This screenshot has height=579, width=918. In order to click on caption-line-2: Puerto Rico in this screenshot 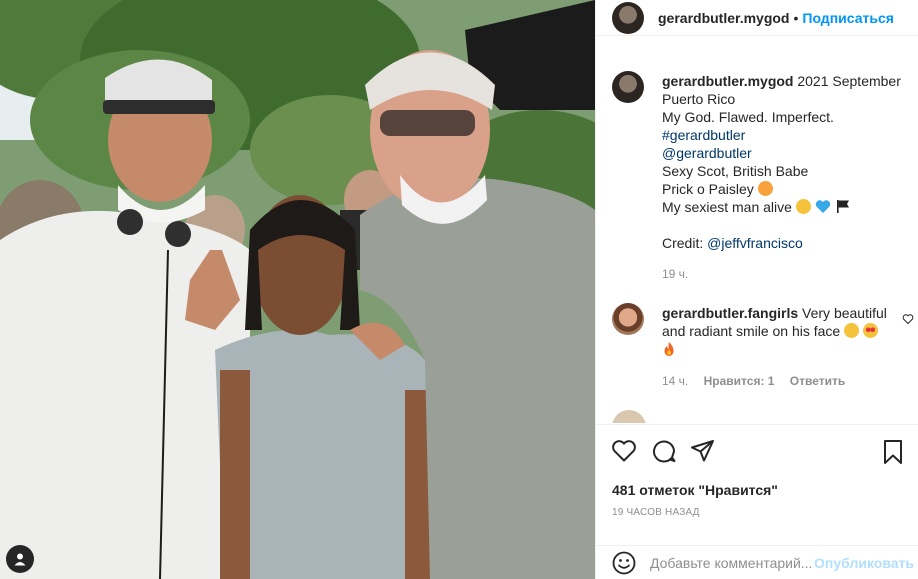, I will do `click(699, 99)`.